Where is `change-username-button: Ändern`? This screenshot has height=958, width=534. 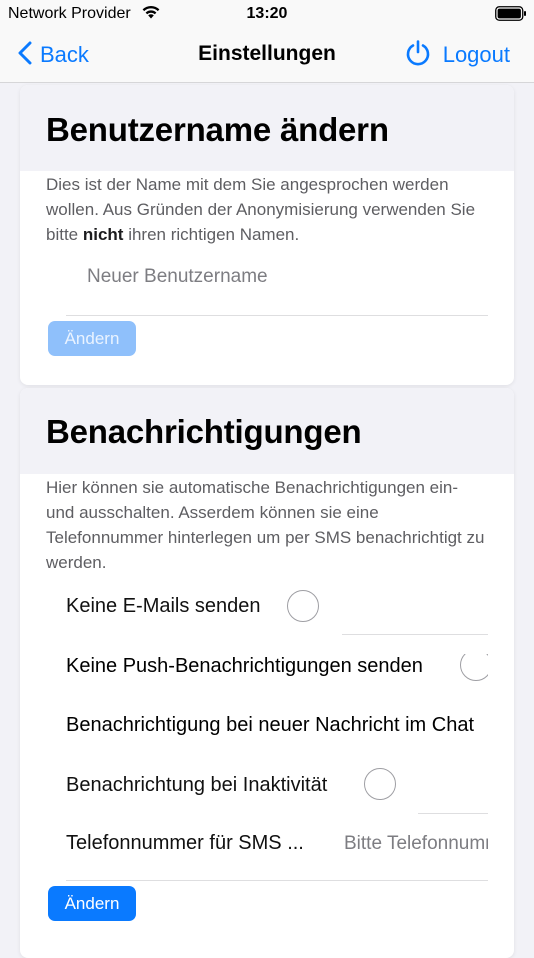 change-username-button: Ändern is located at coordinates (92, 338).